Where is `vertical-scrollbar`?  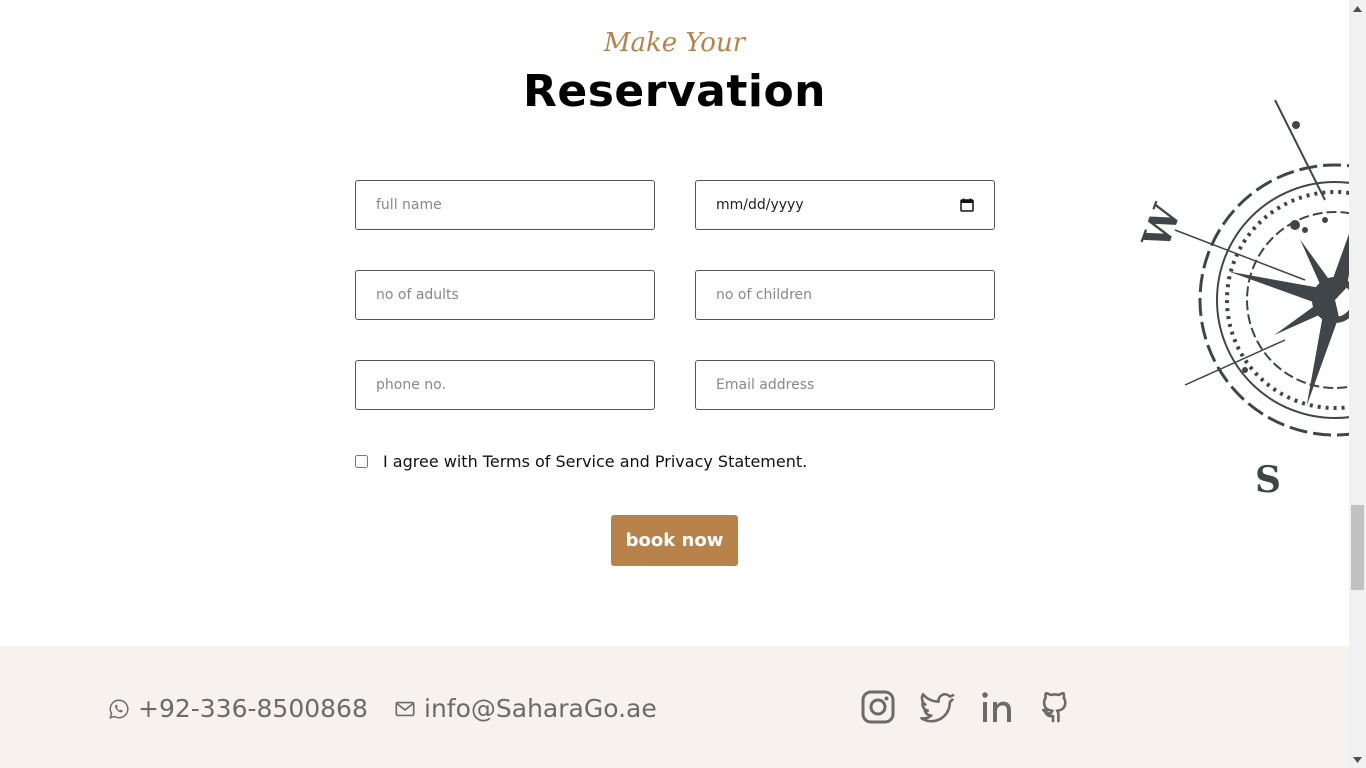 vertical-scrollbar is located at coordinates (1357, 384).